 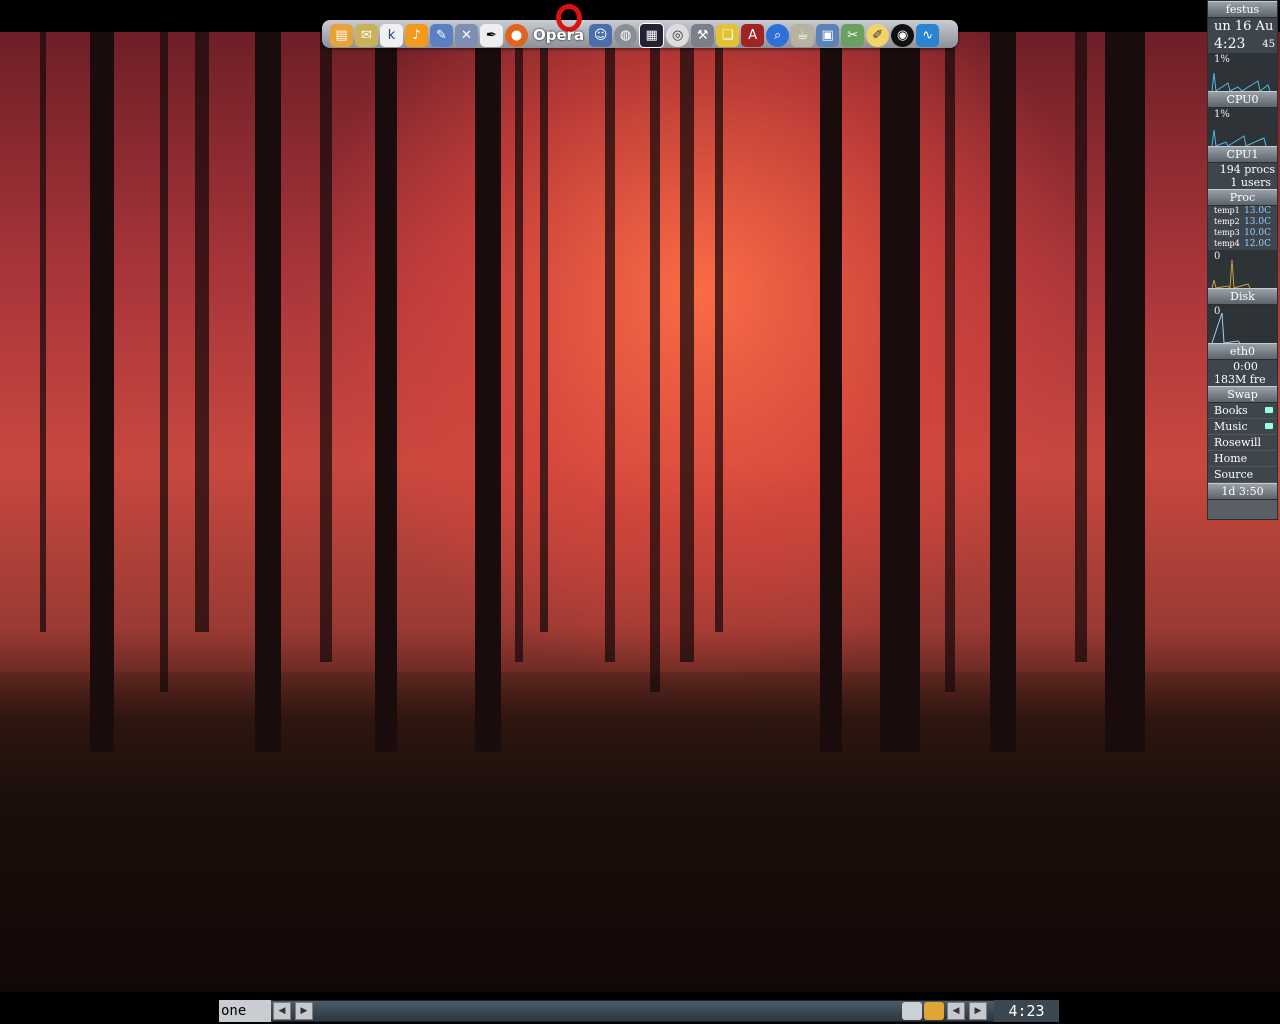 I want to click on konqueror-icon: k, so click(x=391, y=35).